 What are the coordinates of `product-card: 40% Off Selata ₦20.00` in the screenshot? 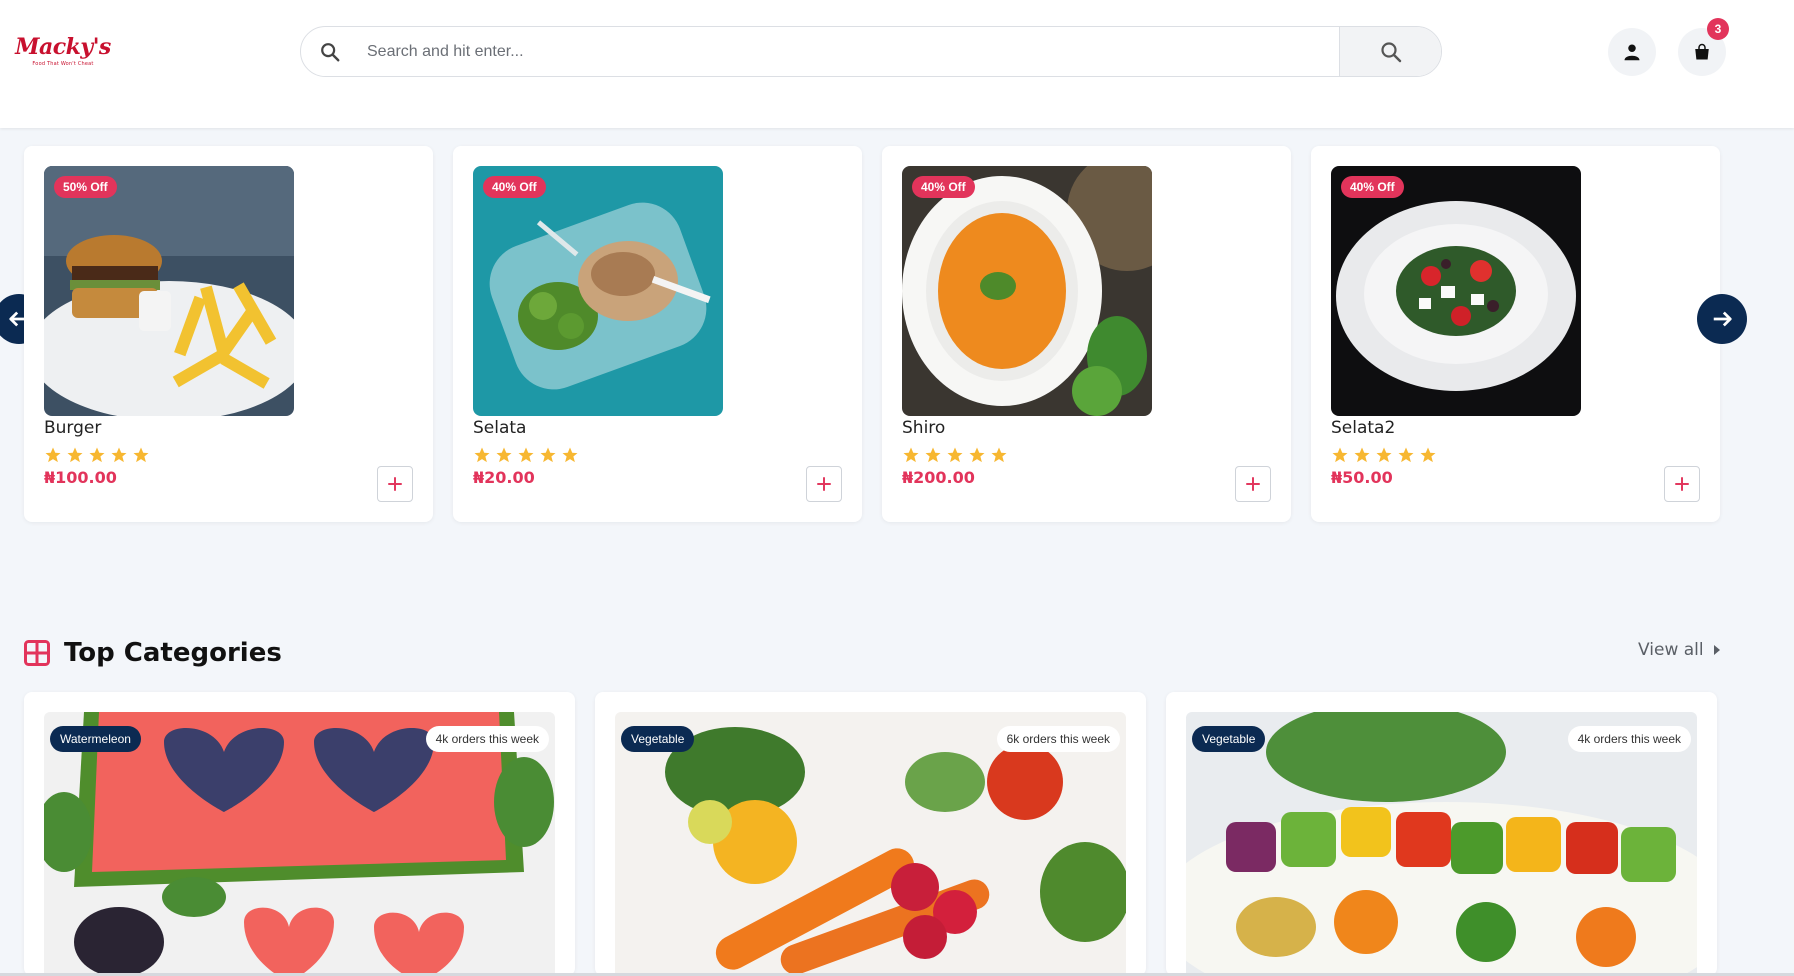 It's located at (657, 334).